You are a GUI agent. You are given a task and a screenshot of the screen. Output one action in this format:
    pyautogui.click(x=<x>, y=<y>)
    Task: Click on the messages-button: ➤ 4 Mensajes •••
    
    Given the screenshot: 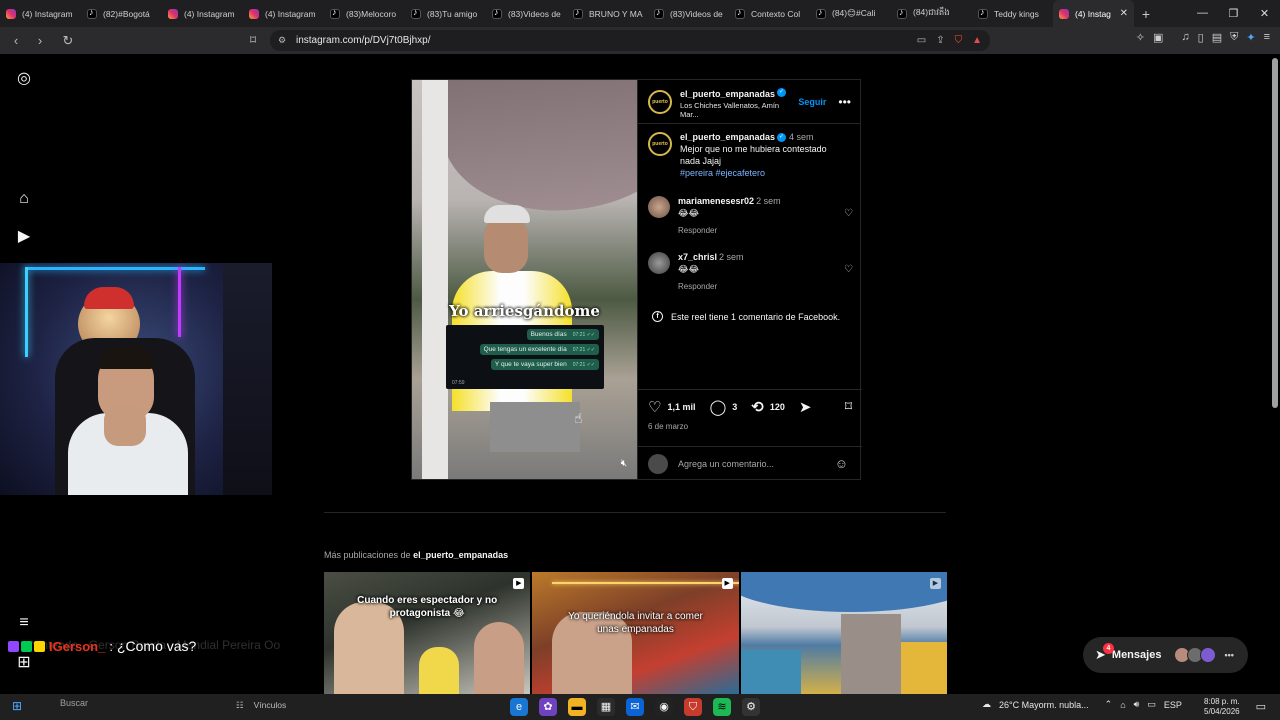 What is the action you would take?
    pyautogui.click(x=1165, y=655)
    